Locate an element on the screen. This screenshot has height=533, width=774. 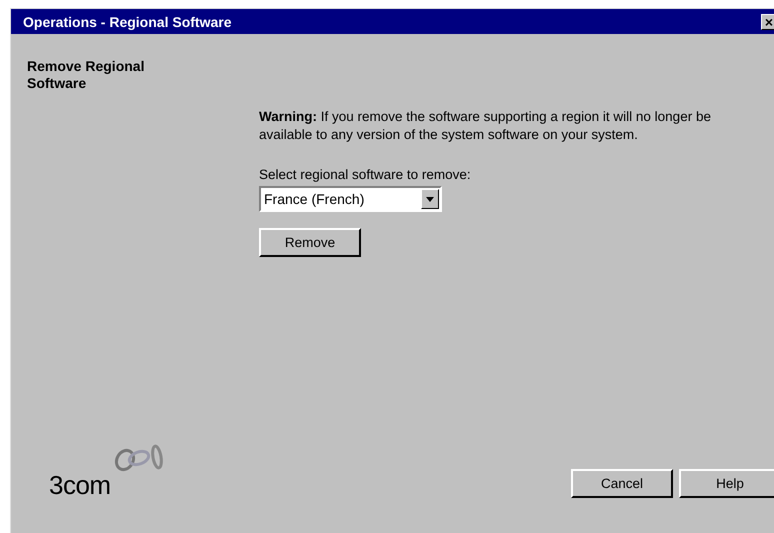
dialog-button: Cancel is located at coordinates (622, 483).